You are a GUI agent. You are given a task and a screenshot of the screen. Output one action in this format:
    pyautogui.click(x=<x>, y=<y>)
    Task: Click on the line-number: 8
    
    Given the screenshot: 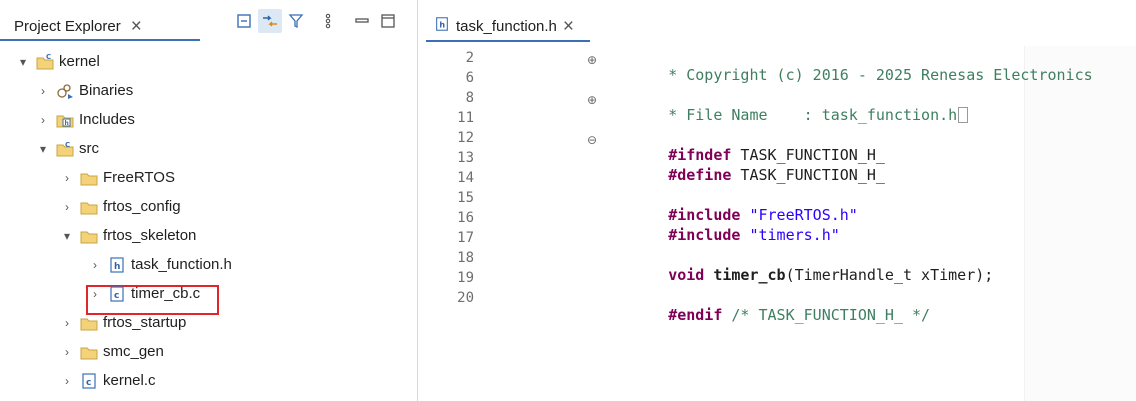 What is the action you would take?
    pyautogui.click(x=469, y=98)
    